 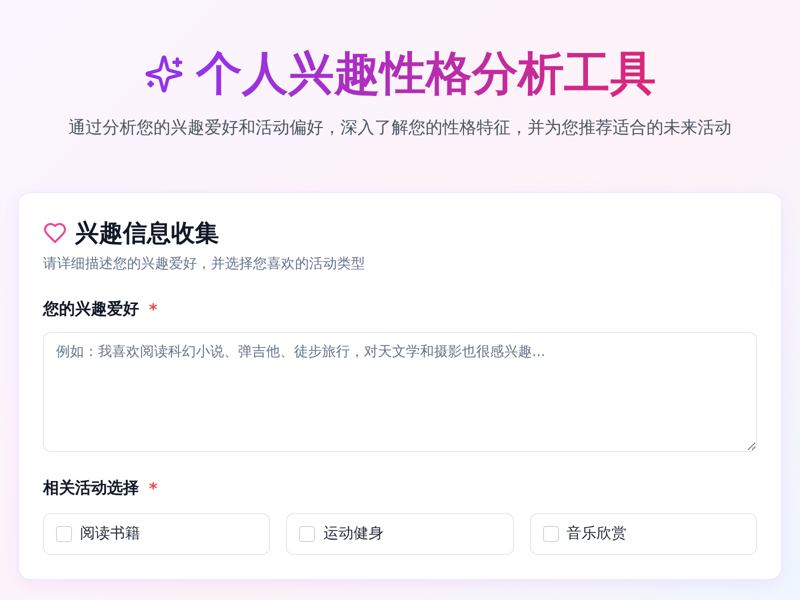 What do you see at coordinates (91, 309) in the screenshot?
I see `field-label: 您的兴趣爱好` at bounding box center [91, 309].